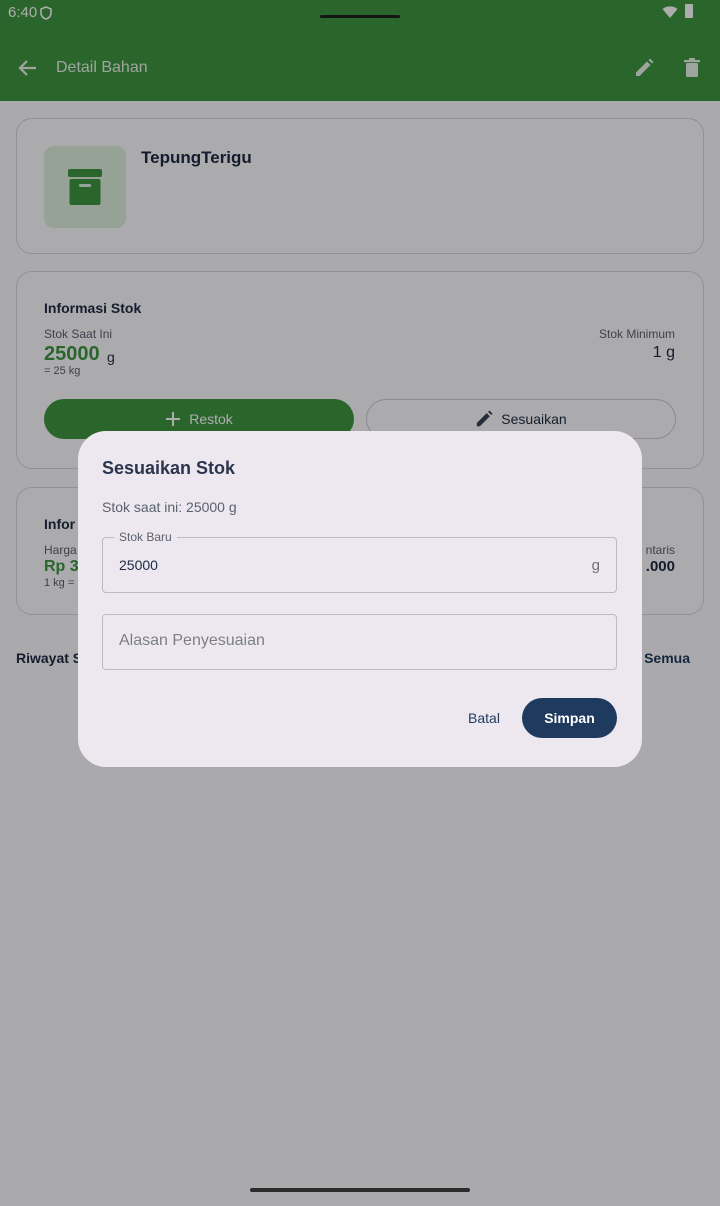 This screenshot has height=1206, width=720. What do you see at coordinates (359, 561) in the screenshot?
I see `new-stock-field: Stok Baru 25000 g` at bounding box center [359, 561].